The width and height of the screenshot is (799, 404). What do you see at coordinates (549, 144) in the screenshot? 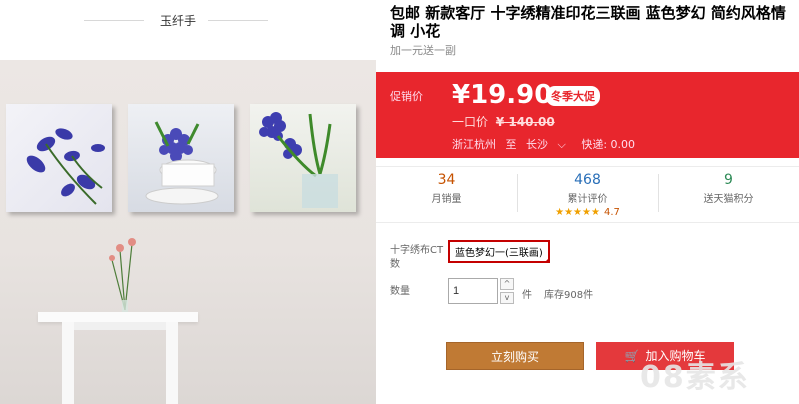
I see `ship-to-select: 长沙 ⌵` at bounding box center [549, 144].